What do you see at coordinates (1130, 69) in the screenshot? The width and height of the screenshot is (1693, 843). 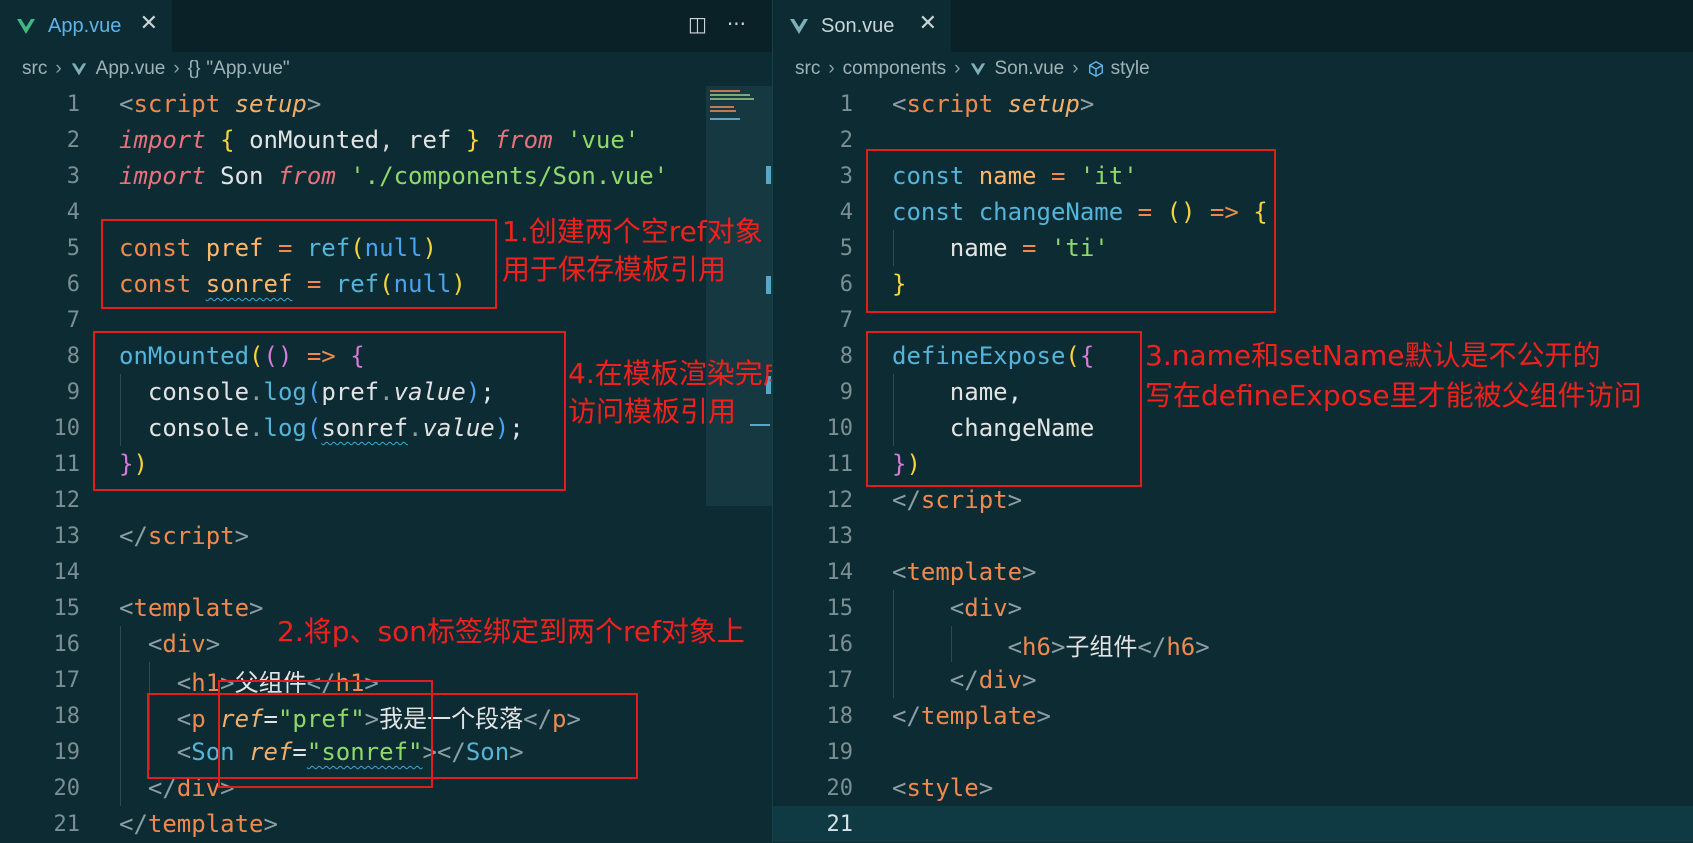 I see `breadcrumb-item: style` at bounding box center [1130, 69].